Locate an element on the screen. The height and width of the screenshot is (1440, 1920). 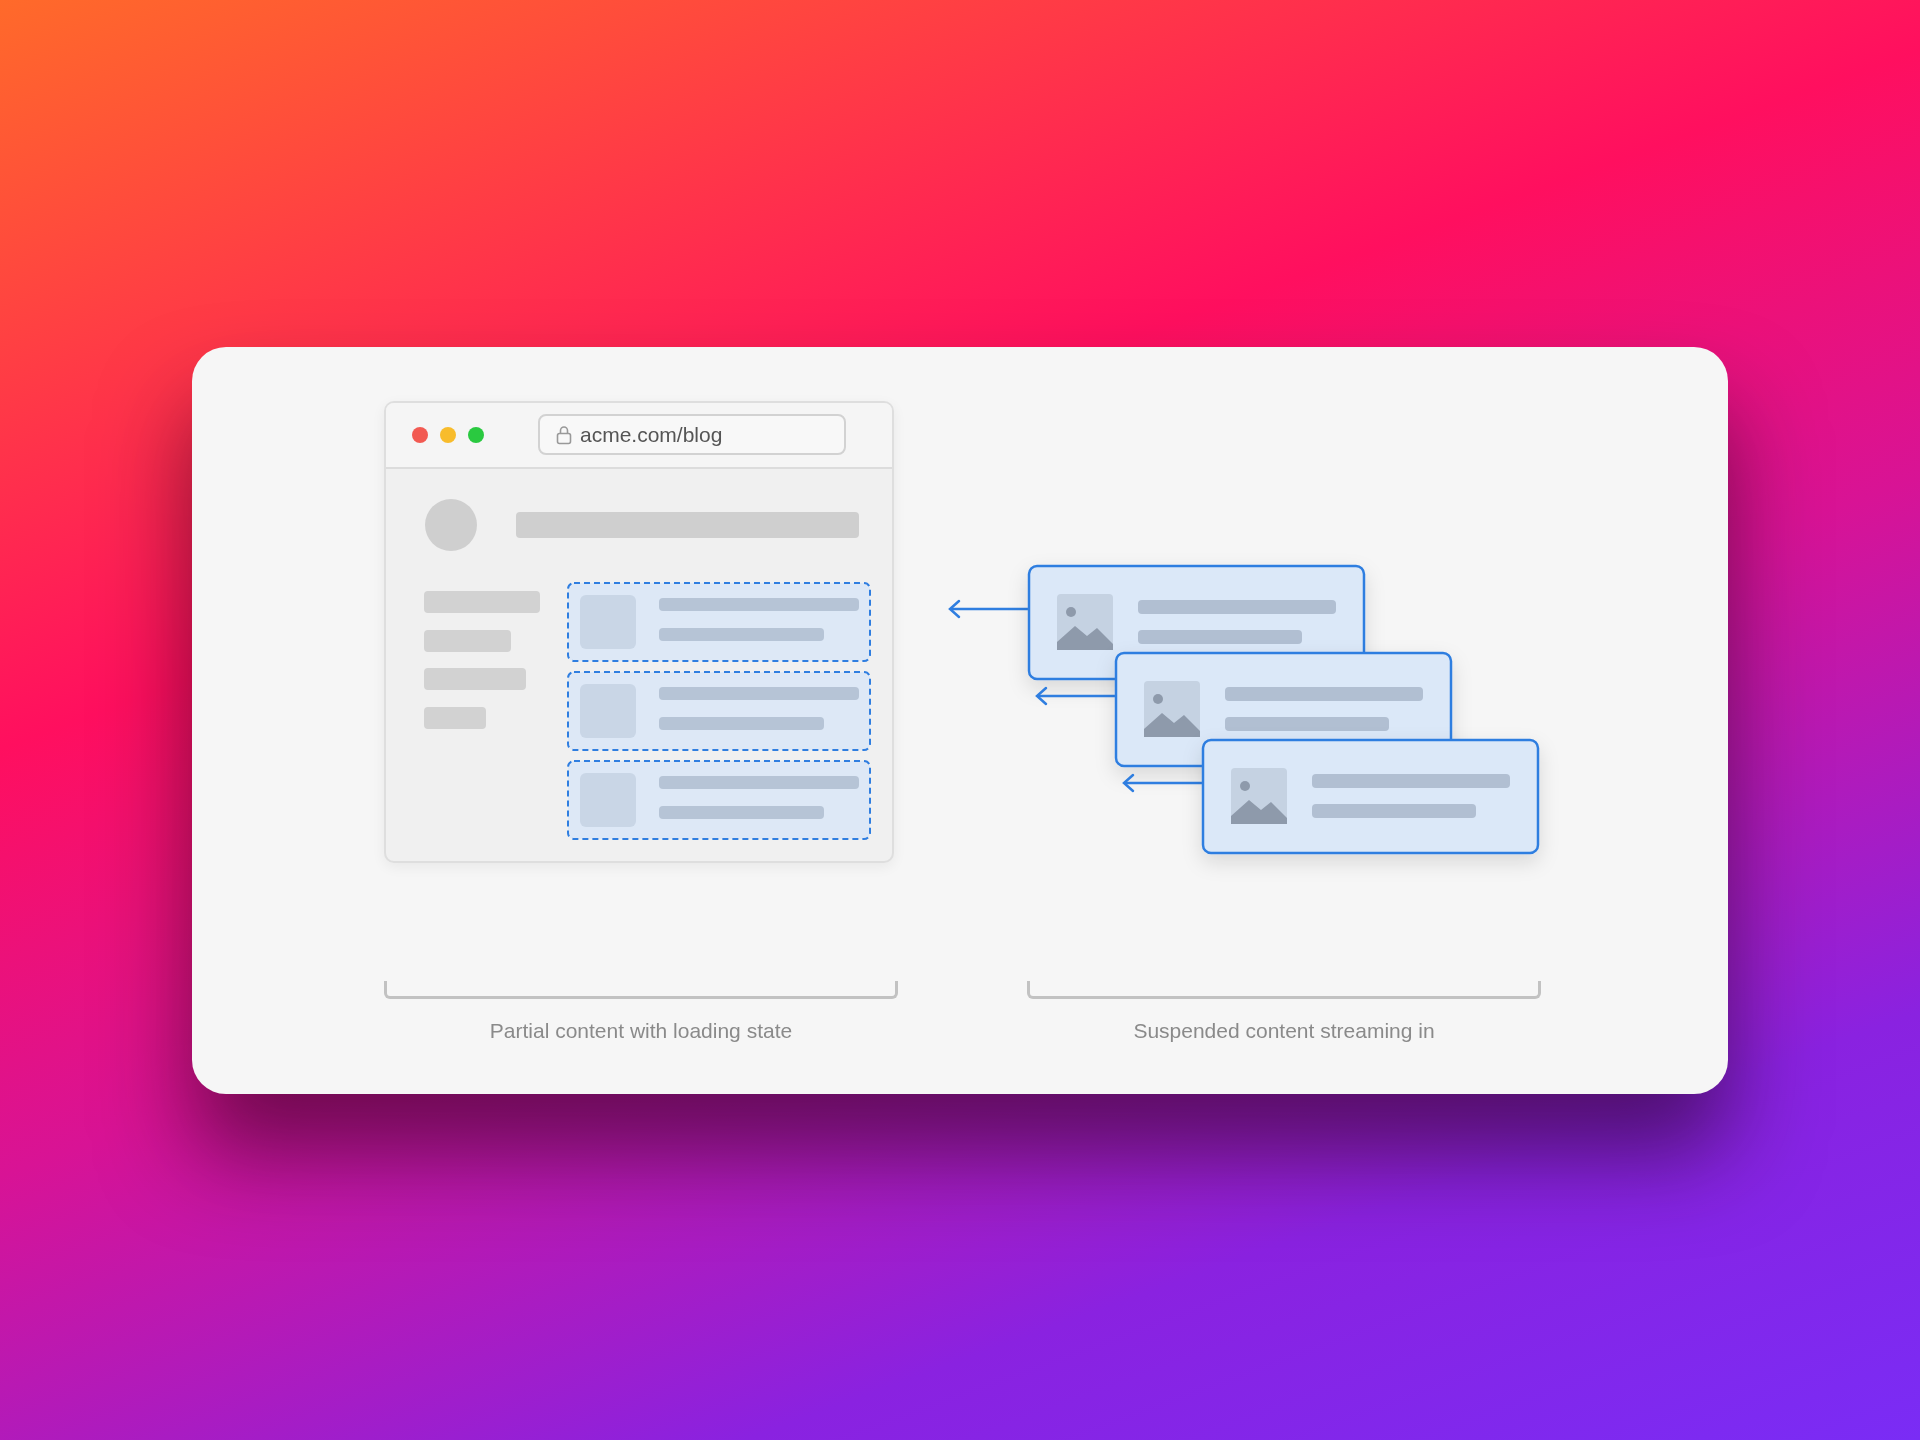
address-bar: acme.com/blog is located at coordinates (692, 434).